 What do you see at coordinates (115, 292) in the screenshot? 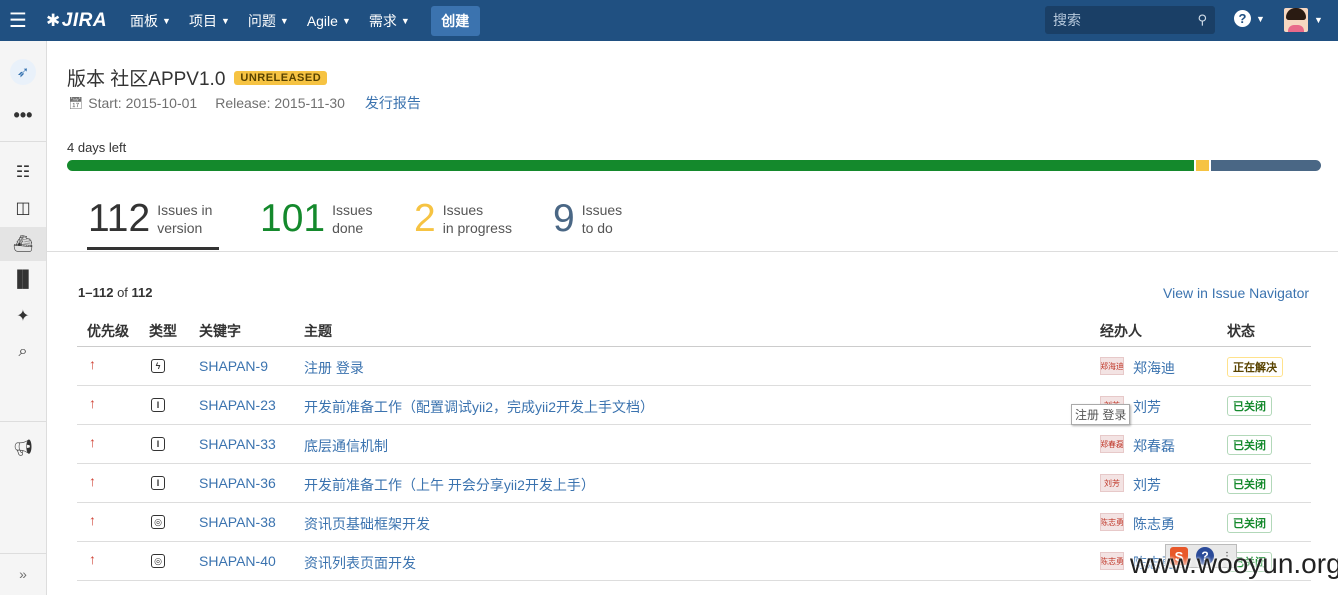
I see `result-count: 1–112 of 112` at bounding box center [115, 292].